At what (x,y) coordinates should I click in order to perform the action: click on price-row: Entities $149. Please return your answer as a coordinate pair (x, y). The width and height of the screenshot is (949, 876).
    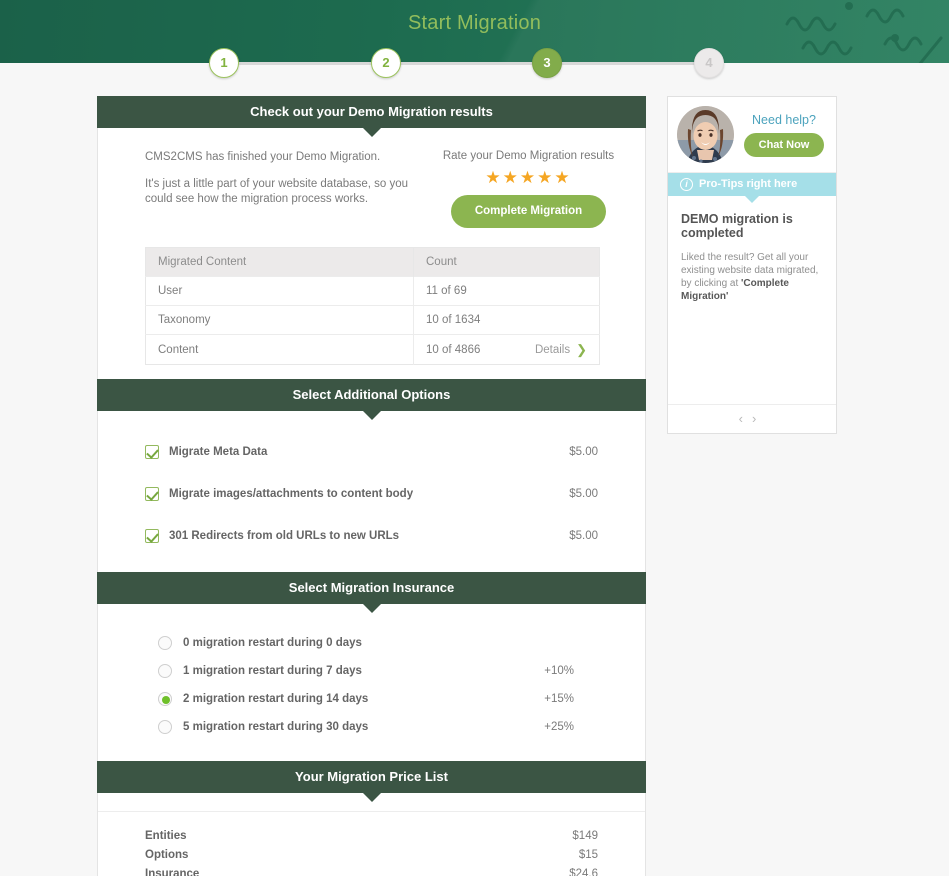
    Looking at the image, I should click on (371, 836).